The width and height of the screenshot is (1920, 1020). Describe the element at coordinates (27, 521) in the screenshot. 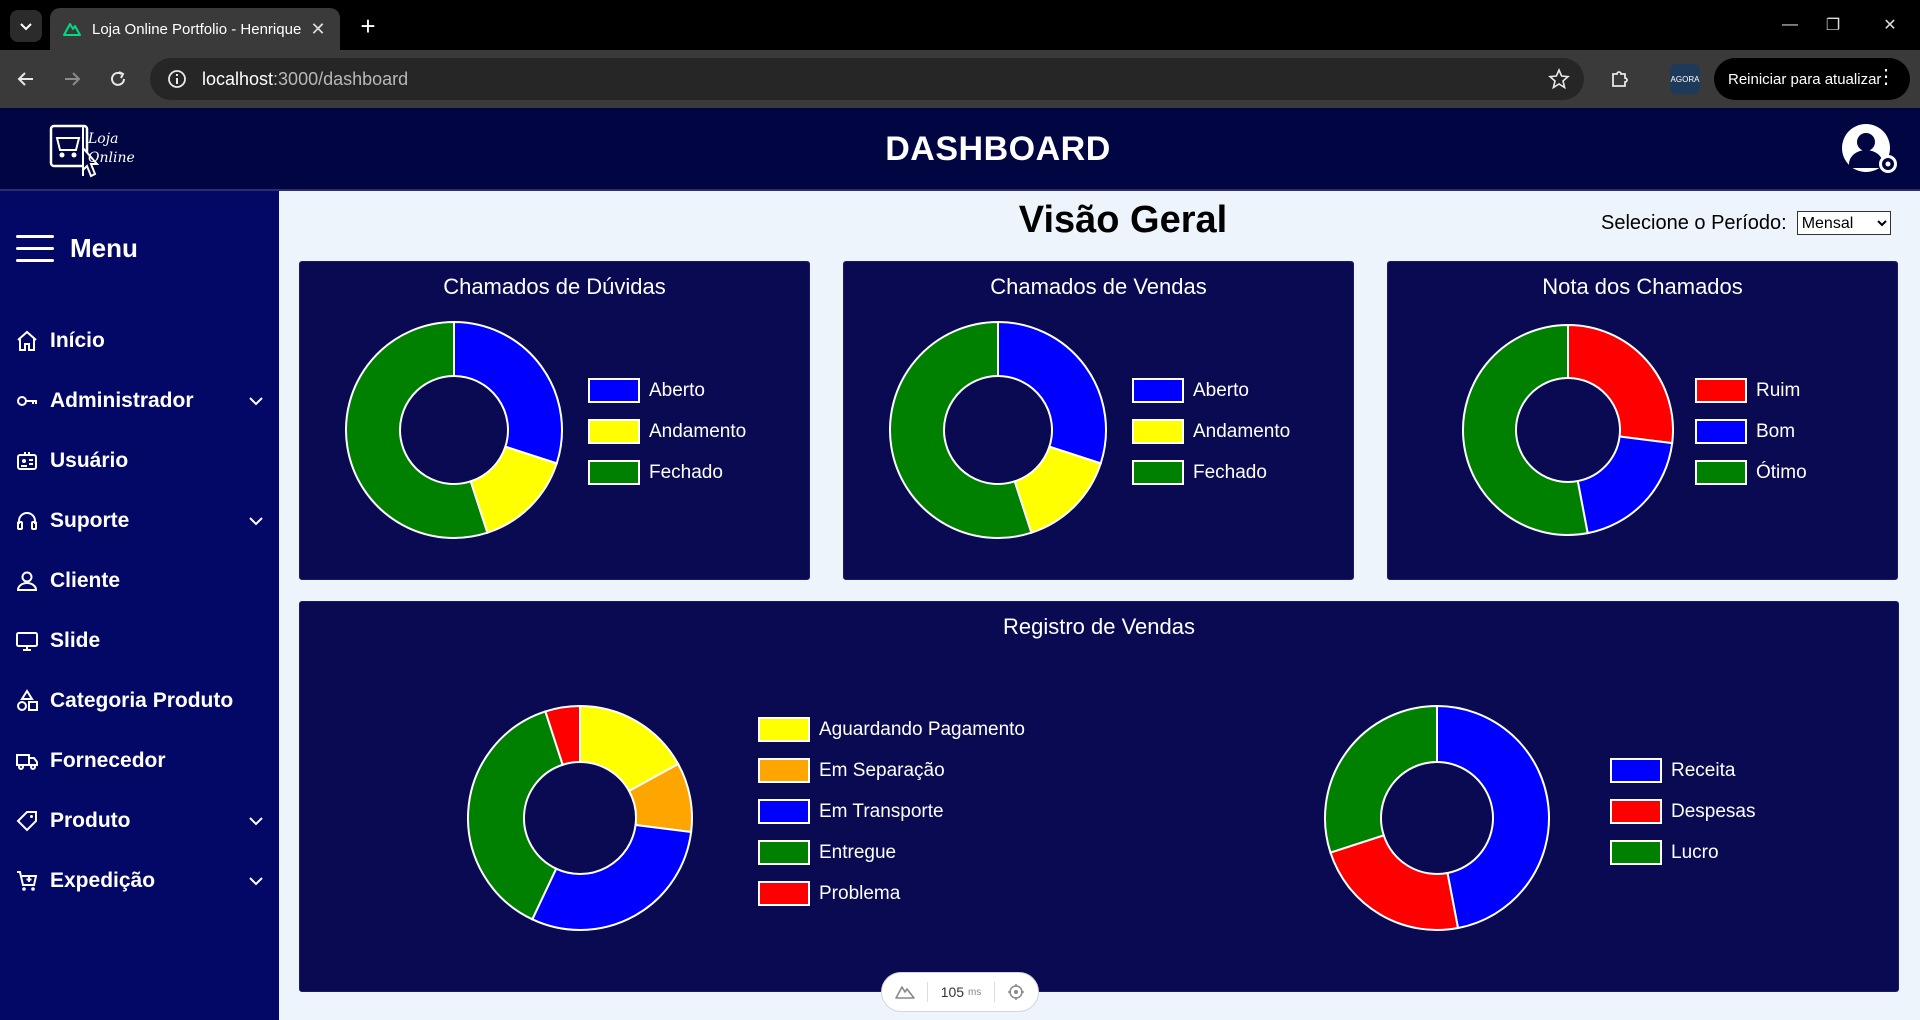

I see `headset-icon` at that location.